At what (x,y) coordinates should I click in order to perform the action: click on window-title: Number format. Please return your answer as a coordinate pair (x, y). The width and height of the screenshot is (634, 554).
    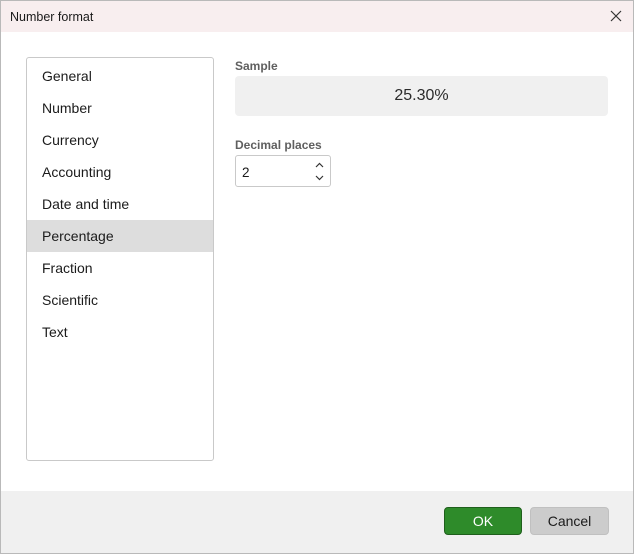
    Looking at the image, I should click on (52, 17).